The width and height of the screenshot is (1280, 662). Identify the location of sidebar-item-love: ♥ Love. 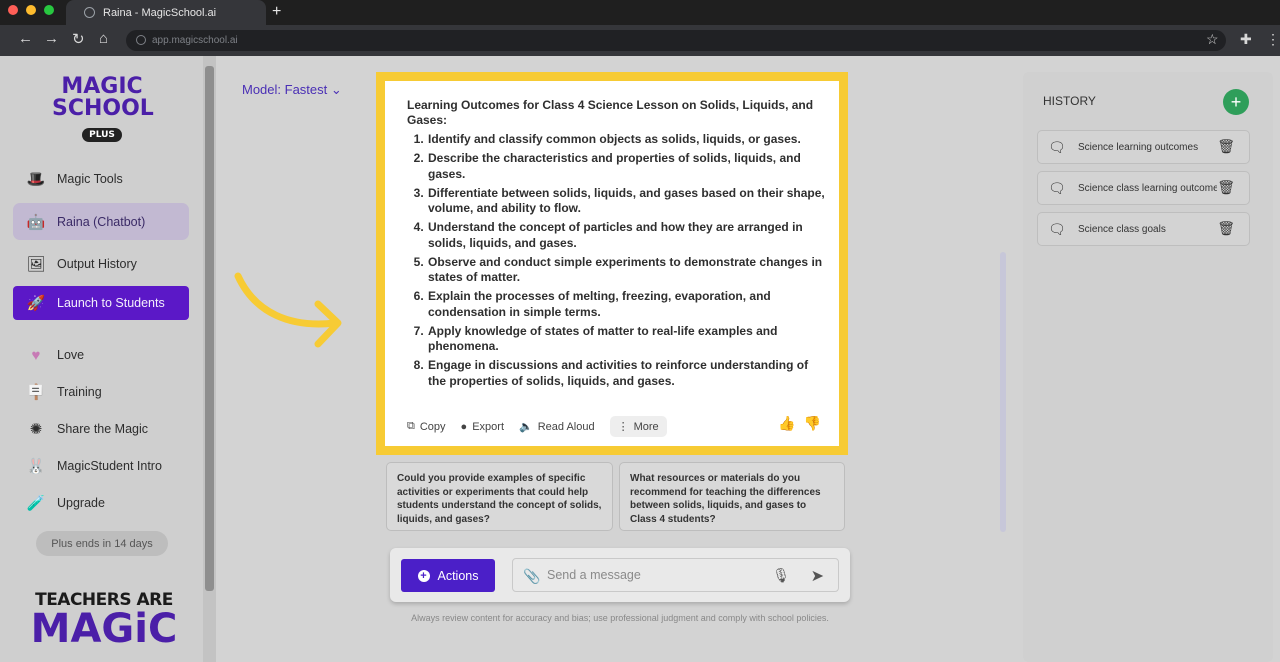
(101, 355).